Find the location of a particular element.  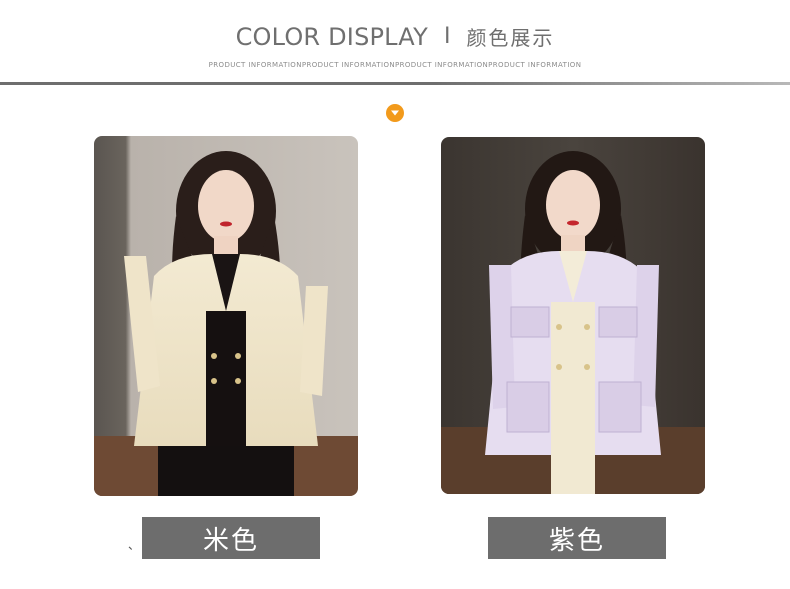

title-row: COLOR DISPLAY I 颜色展示 is located at coordinates (395, 36).